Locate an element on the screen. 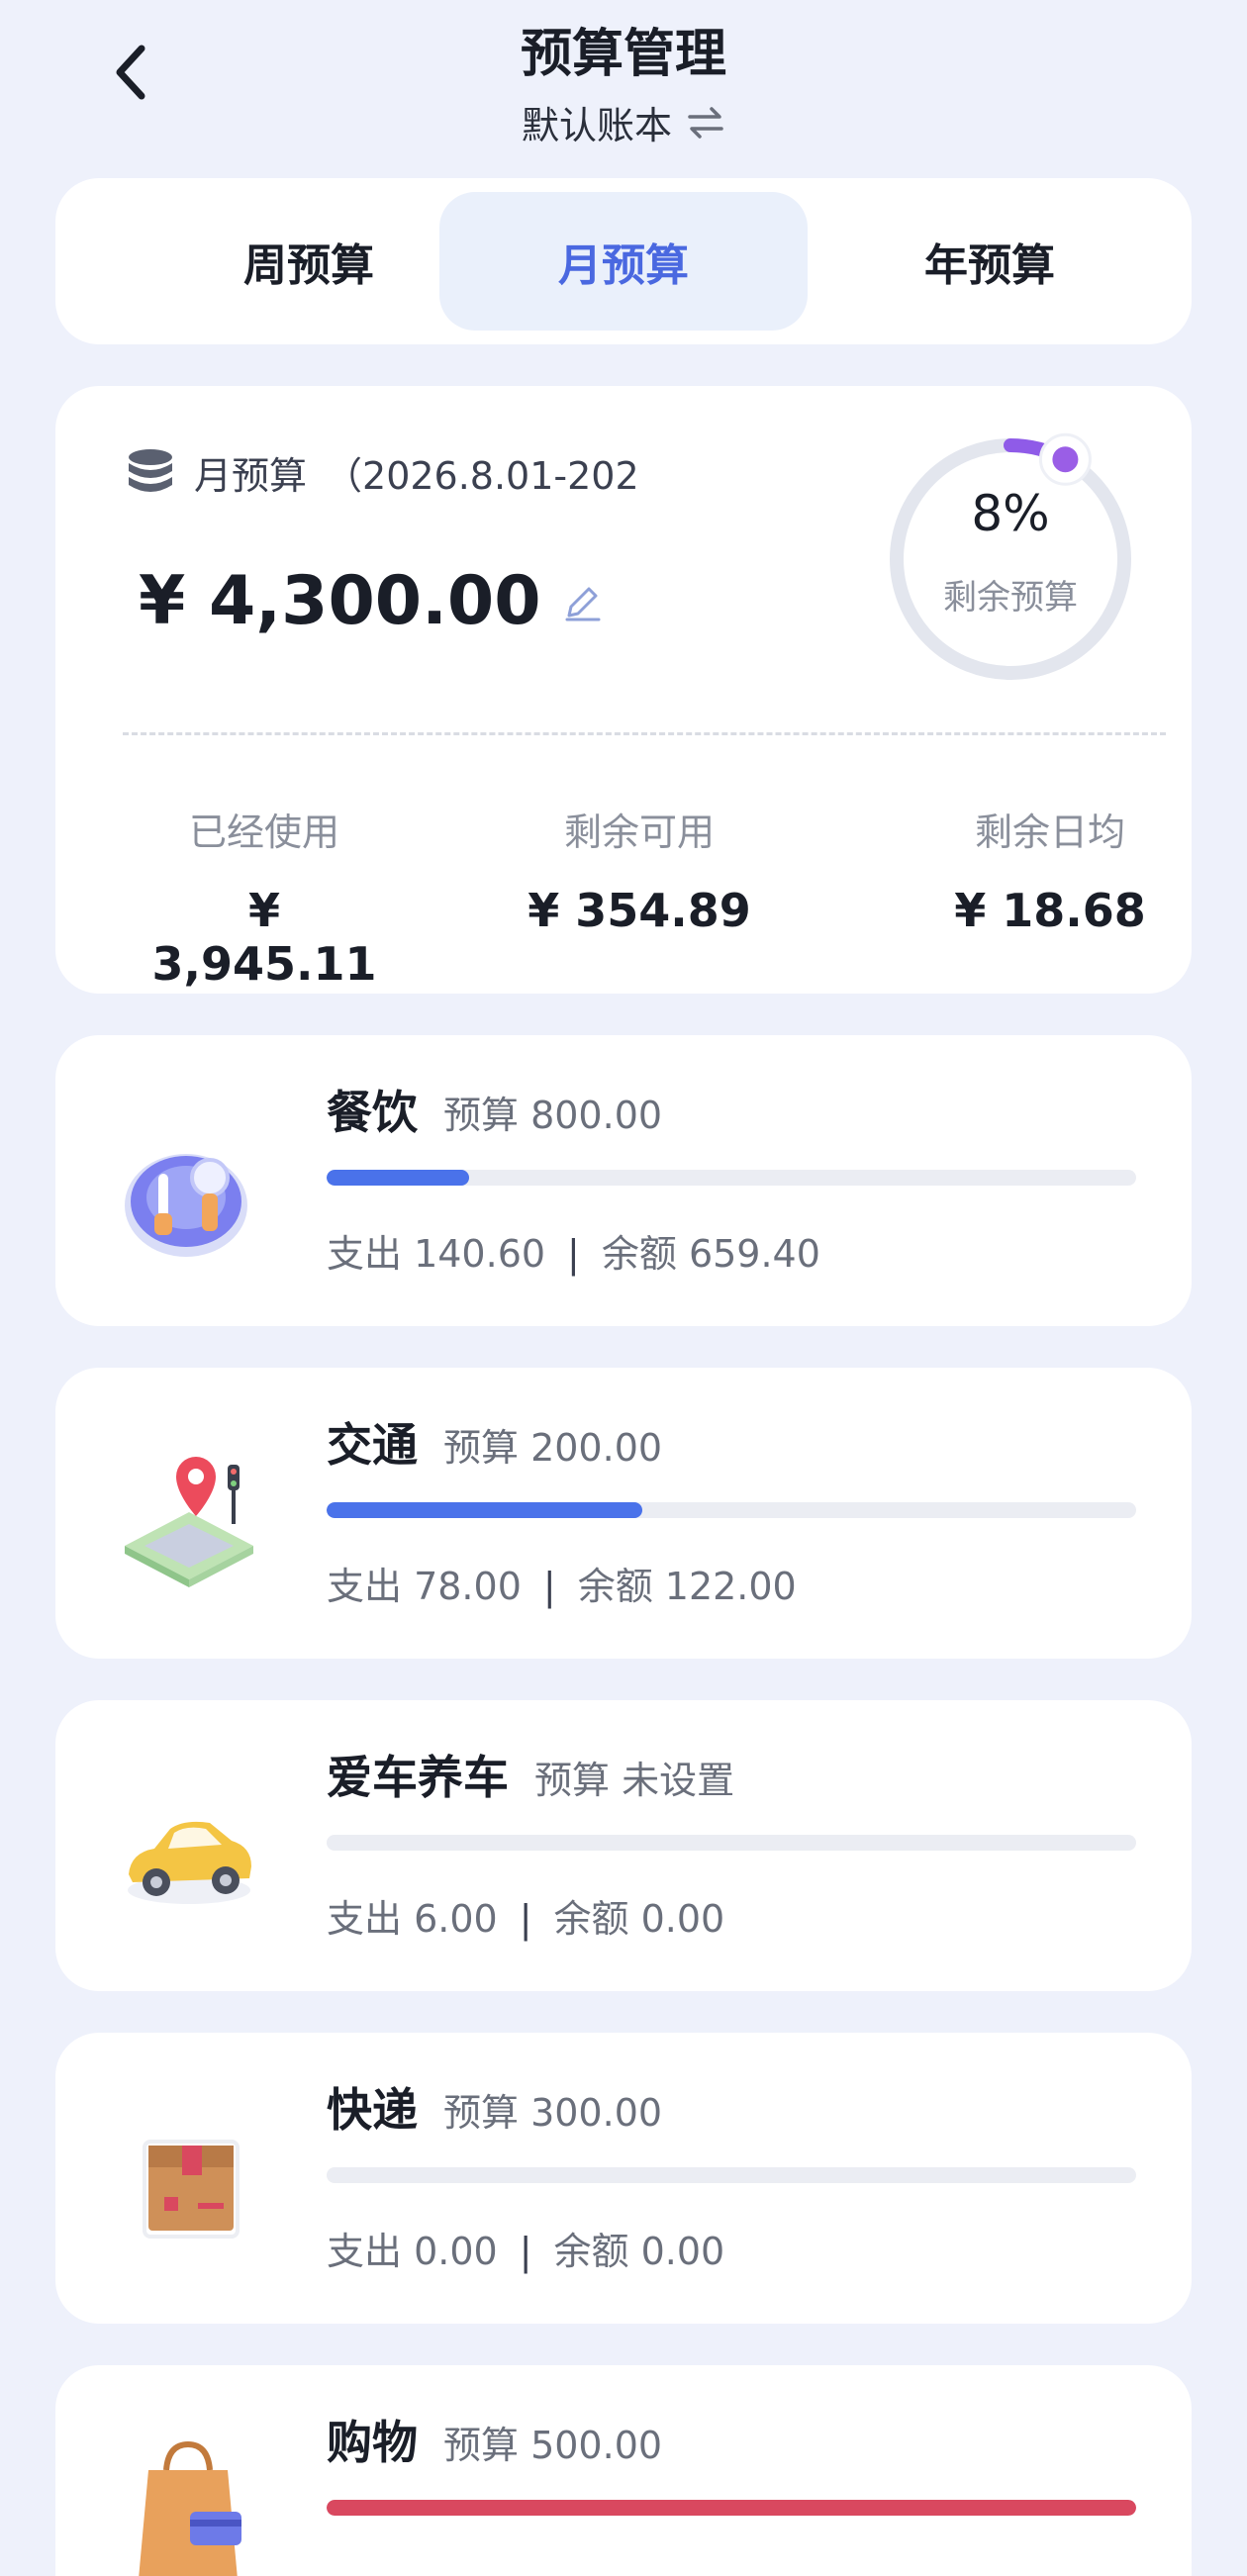  spend-amount: 支出 0.00 is located at coordinates (412, 2251).